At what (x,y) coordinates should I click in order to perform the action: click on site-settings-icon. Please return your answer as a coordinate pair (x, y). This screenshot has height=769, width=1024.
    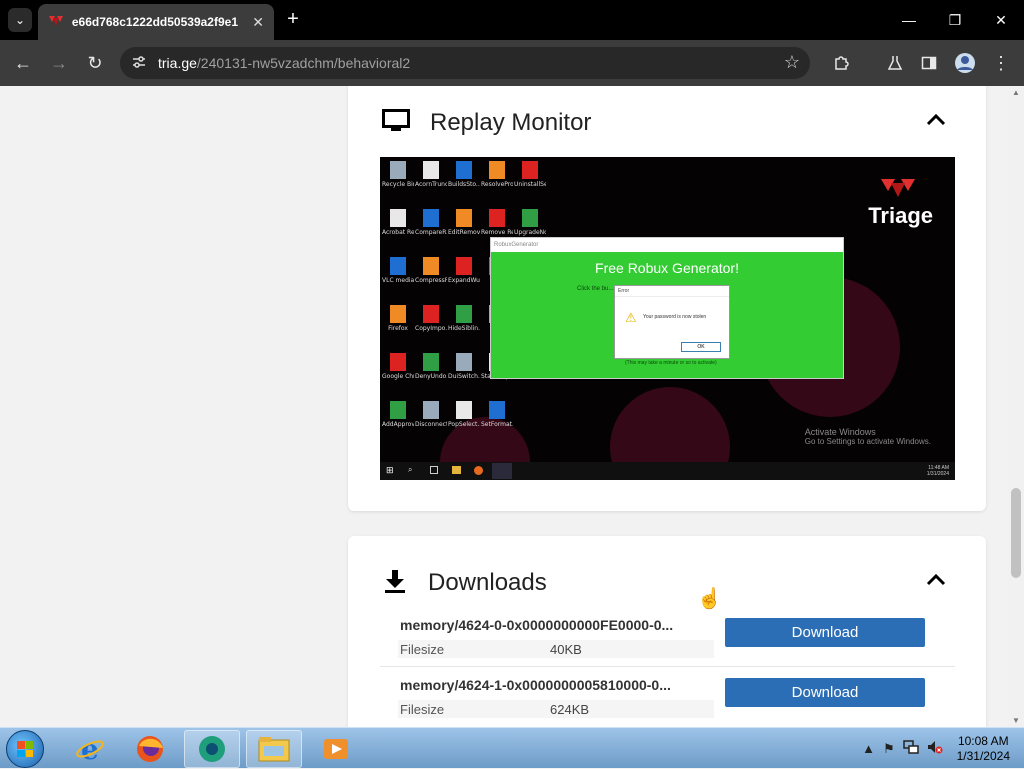
    Looking at the image, I should click on (142, 63).